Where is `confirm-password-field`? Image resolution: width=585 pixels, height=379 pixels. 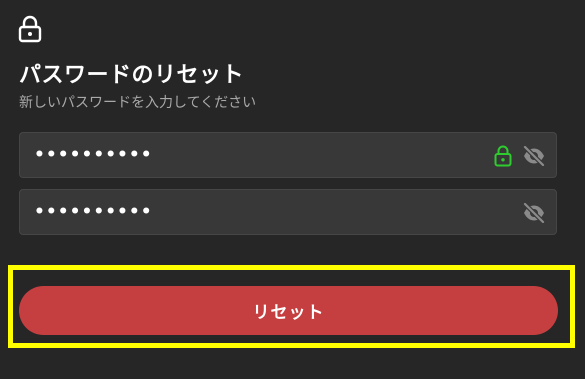 confirm-password-field is located at coordinates (288, 212).